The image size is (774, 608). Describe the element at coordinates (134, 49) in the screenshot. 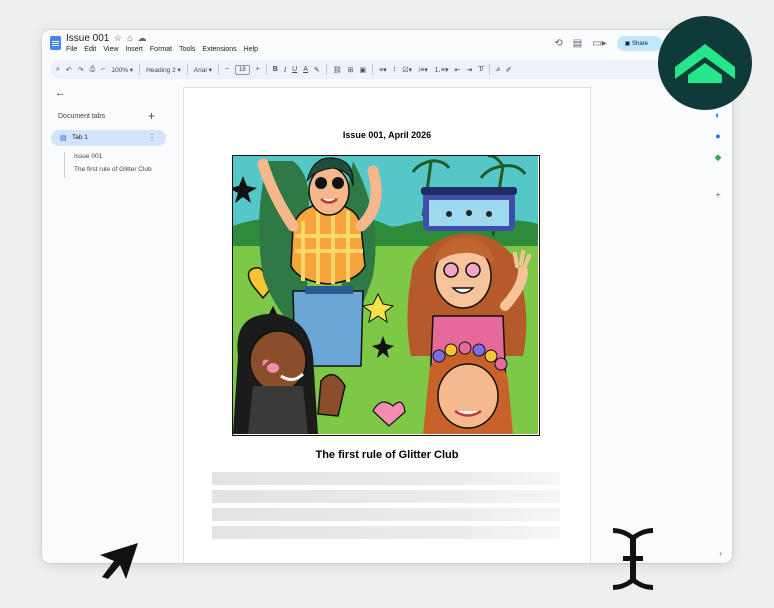

I see `menu-insert: Insert` at that location.